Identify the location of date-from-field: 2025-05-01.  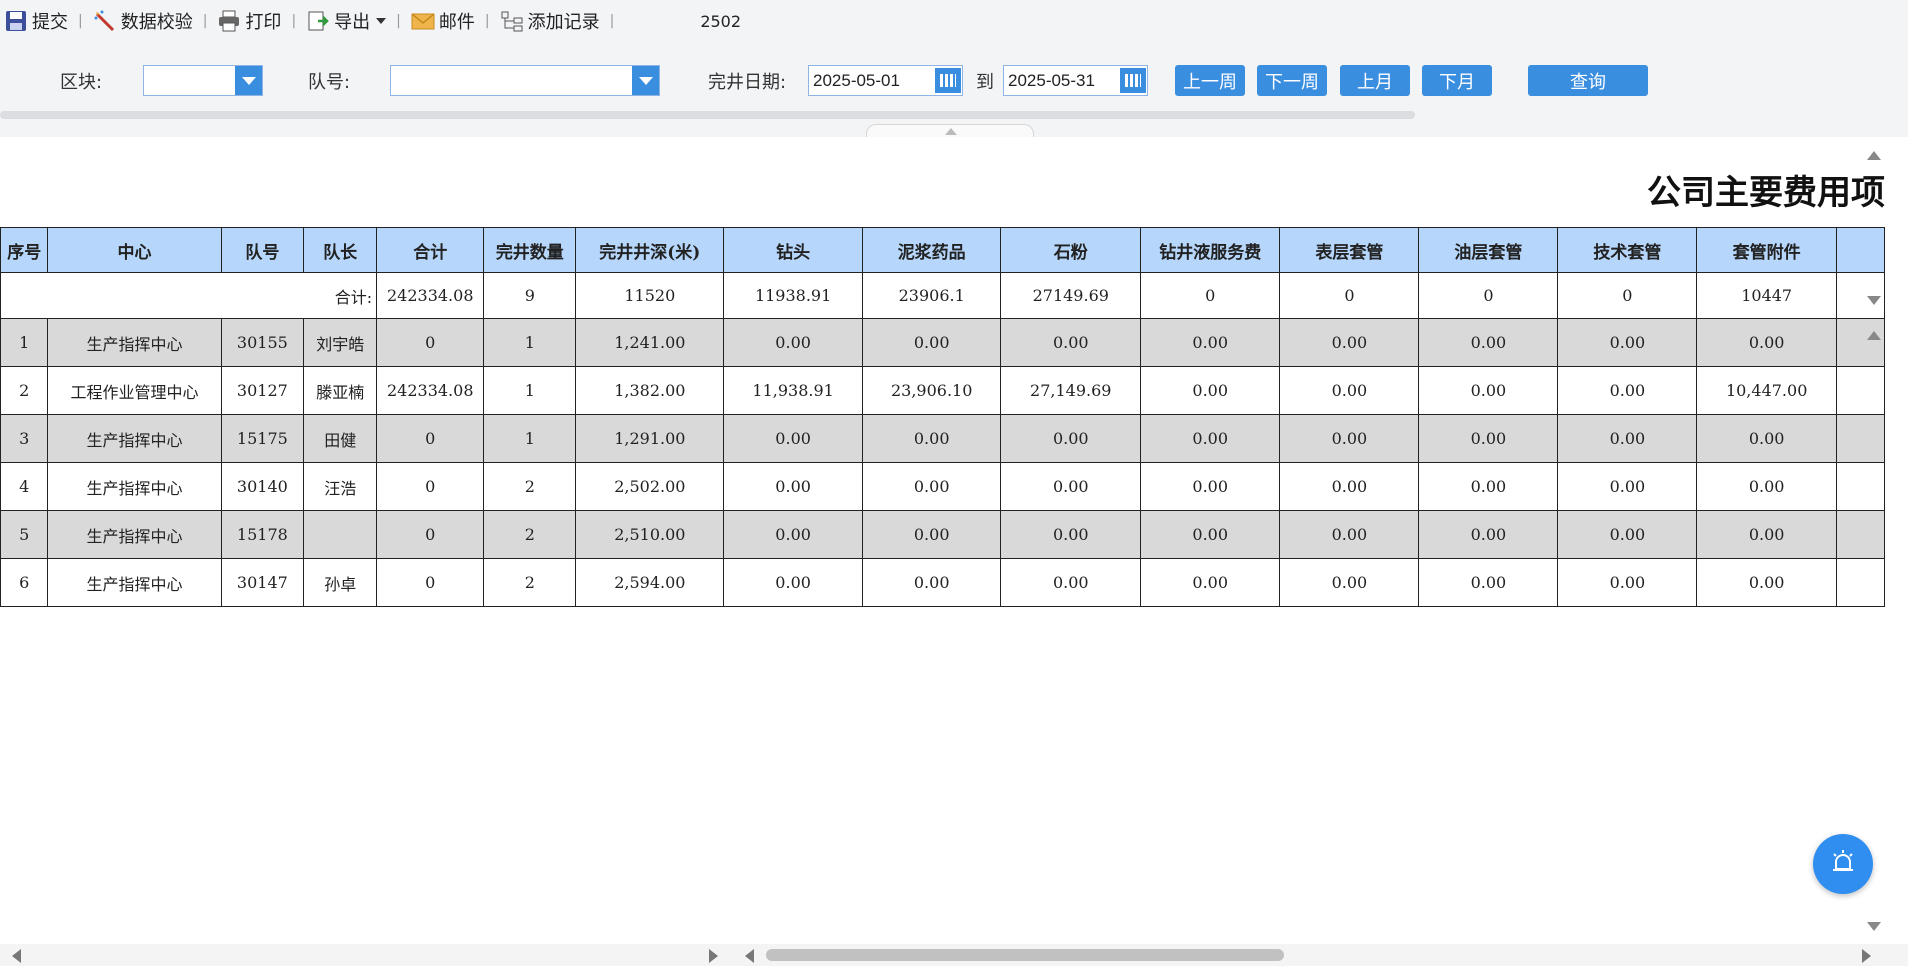
(885, 80).